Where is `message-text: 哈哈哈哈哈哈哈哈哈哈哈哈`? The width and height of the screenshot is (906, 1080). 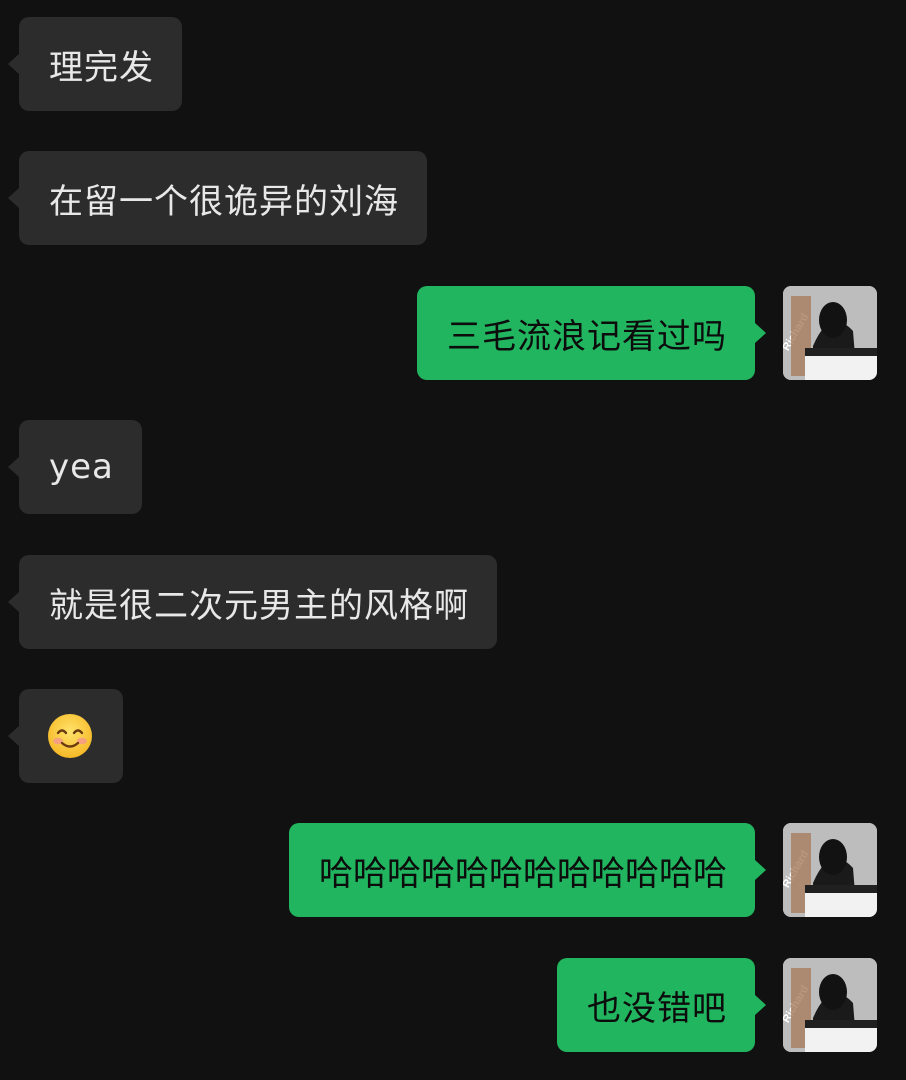
message-text: 哈哈哈哈哈哈哈哈哈哈哈哈 is located at coordinates (523, 873).